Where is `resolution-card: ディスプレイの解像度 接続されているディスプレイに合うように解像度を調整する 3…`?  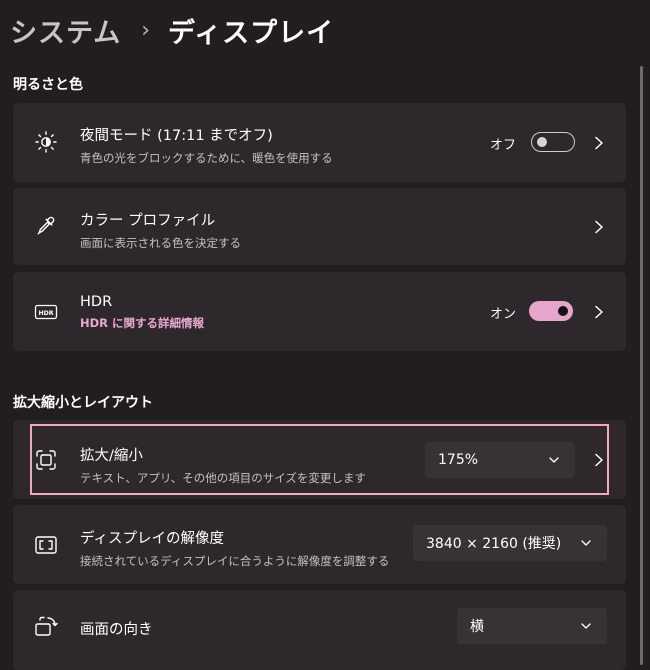 resolution-card: ディスプレイの解像度 接続されているディスプレイに合うように解像度を調整する 3… is located at coordinates (319, 544).